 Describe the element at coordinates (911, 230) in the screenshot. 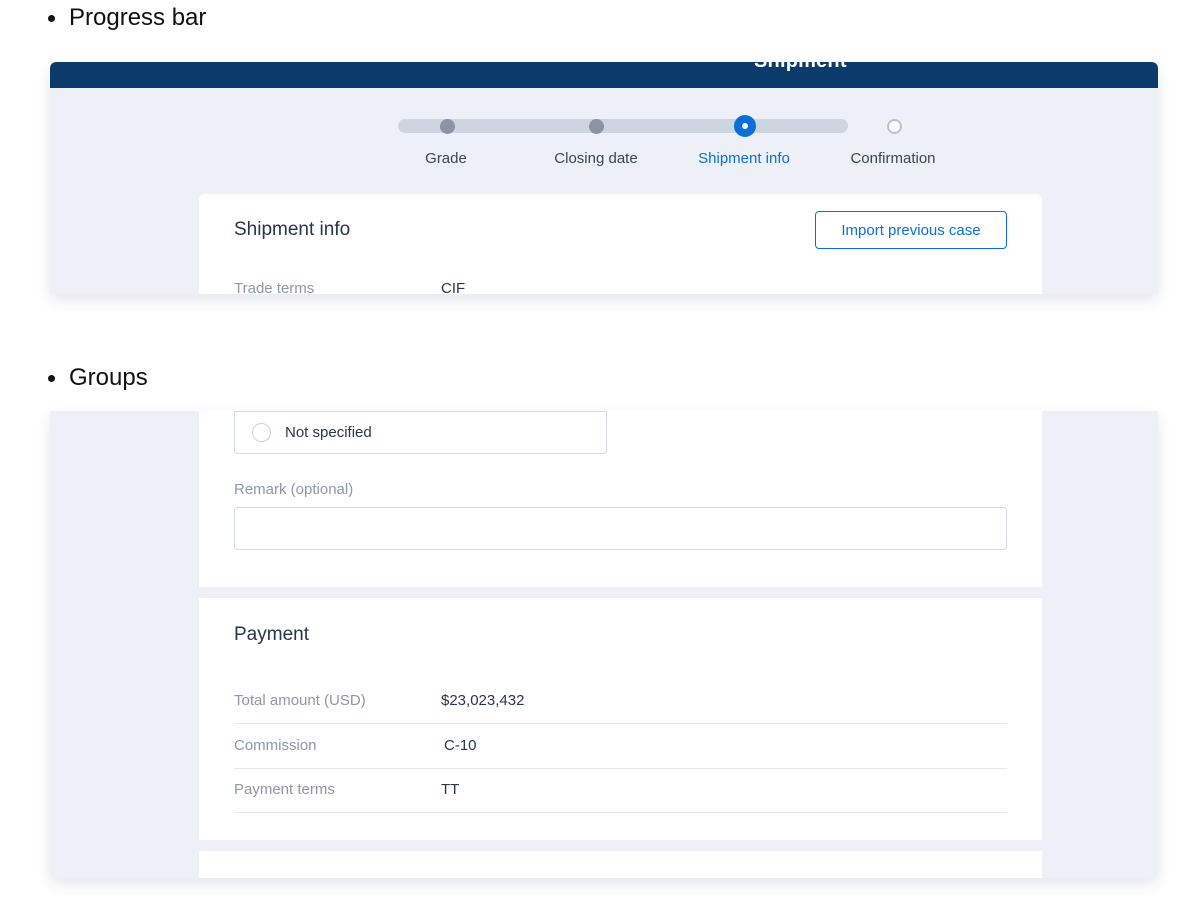

I see `import-previous-case-button: Import previous case` at that location.